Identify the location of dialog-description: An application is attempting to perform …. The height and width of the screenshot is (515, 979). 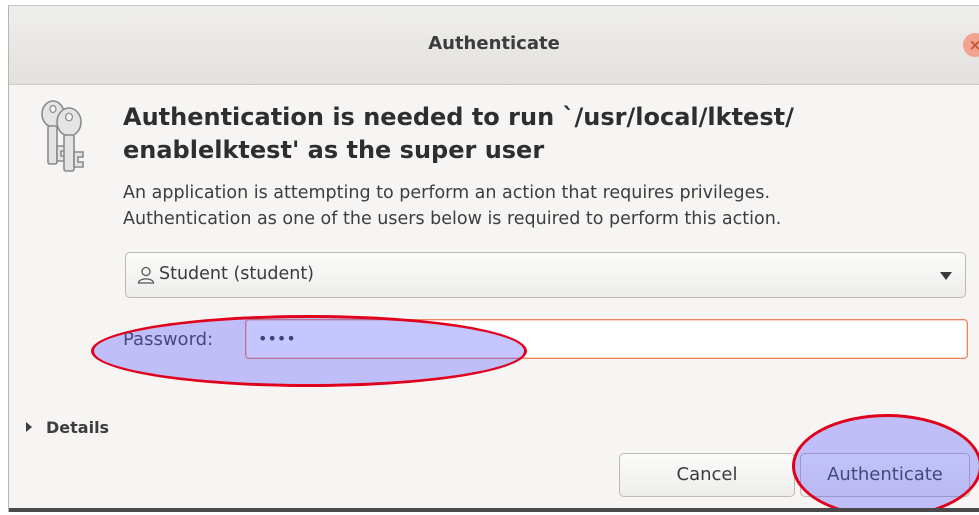
(543, 206).